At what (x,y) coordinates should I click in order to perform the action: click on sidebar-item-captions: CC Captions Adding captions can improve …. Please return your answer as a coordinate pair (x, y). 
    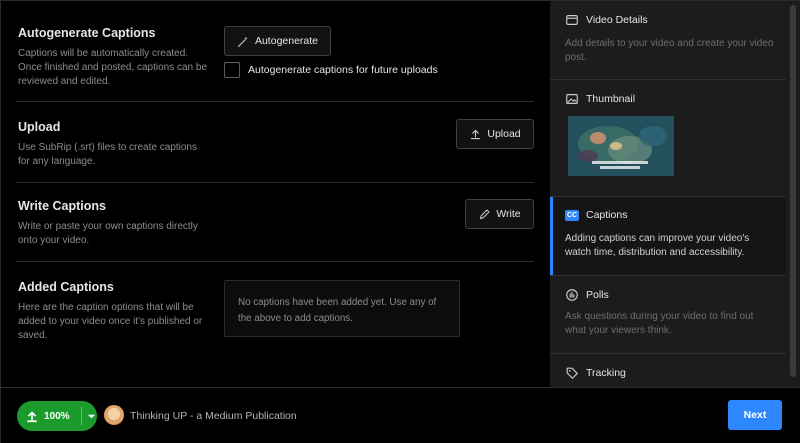
    Looking at the image, I should click on (668, 236).